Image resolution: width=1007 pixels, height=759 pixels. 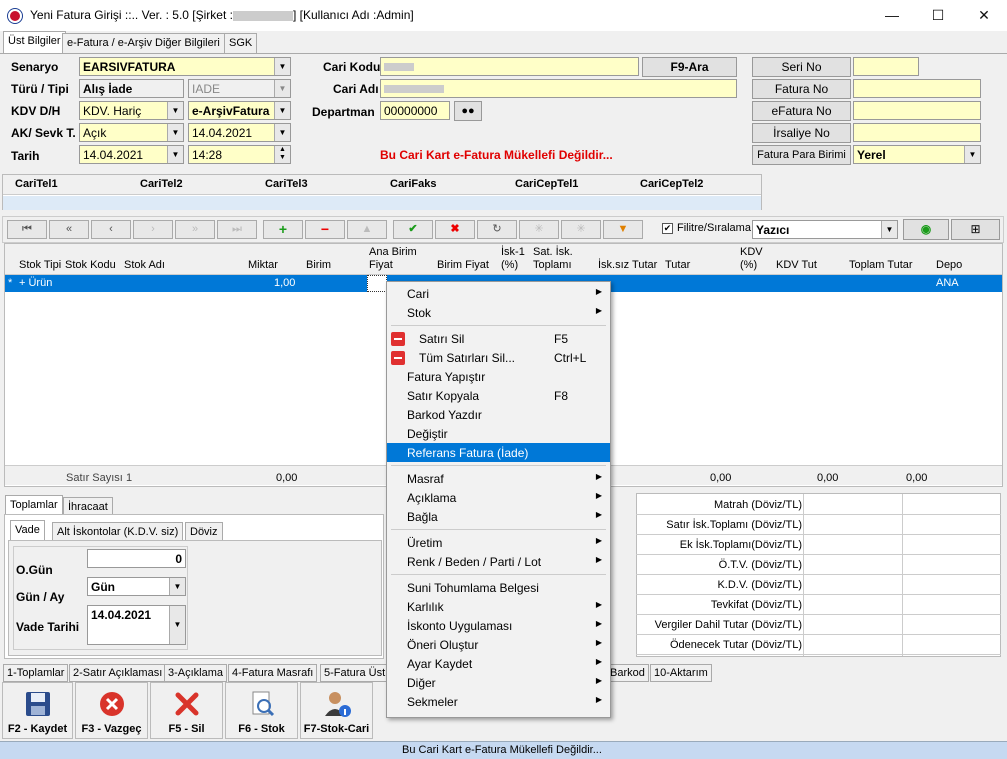 What do you see at coordinates (498, 414) in the screenshot?
I see `menu-item: Barkod Yazdır` at bounding box center [498, 414].